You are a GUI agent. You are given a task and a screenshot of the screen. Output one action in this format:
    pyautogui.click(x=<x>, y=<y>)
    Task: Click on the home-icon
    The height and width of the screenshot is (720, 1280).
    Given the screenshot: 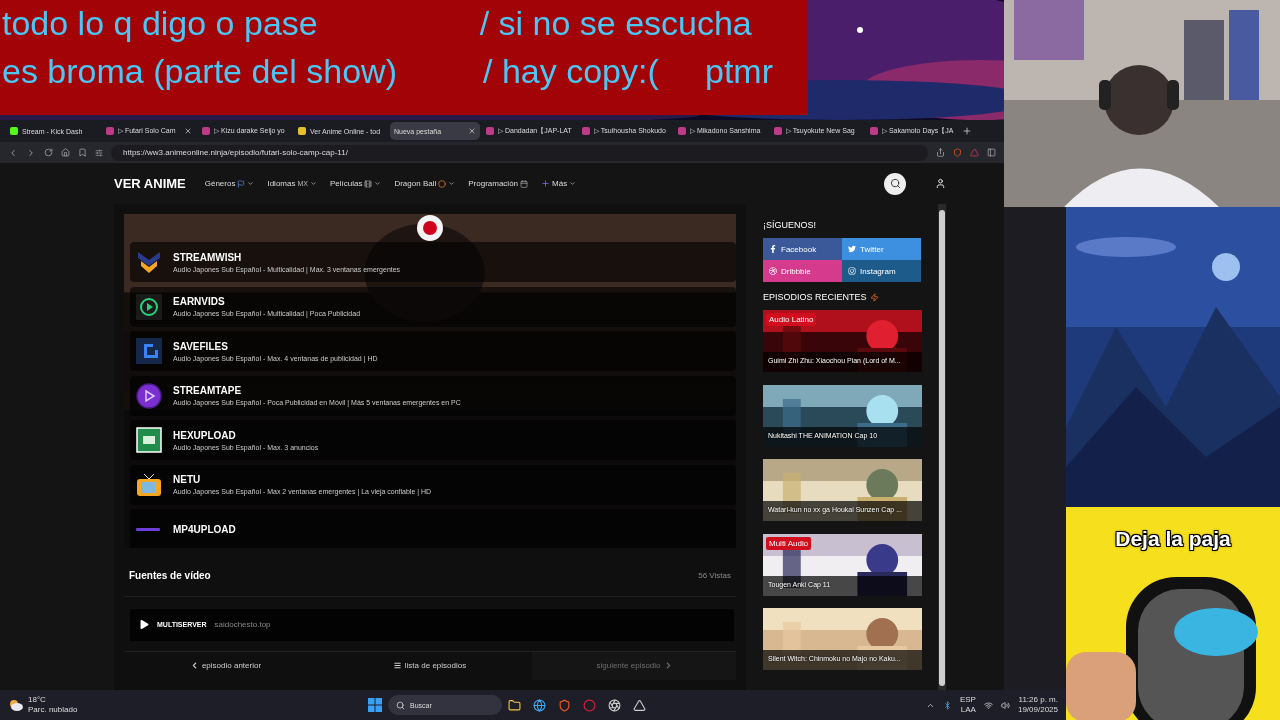 What is the action you would take?
    pyautogui.click(x=65, y=152)
    